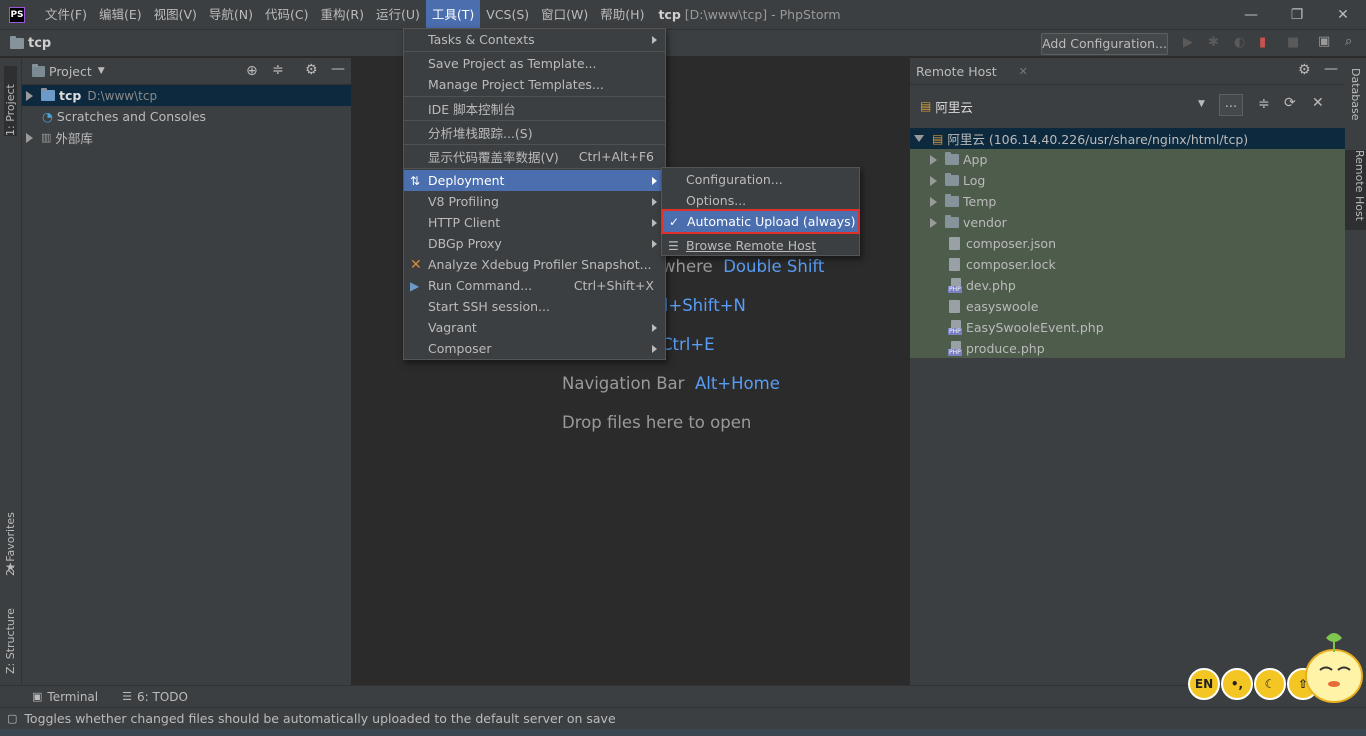  Describe the element at coordinates (954, 106) in the screenshot. I see `server-select: 阿里云` at that location.